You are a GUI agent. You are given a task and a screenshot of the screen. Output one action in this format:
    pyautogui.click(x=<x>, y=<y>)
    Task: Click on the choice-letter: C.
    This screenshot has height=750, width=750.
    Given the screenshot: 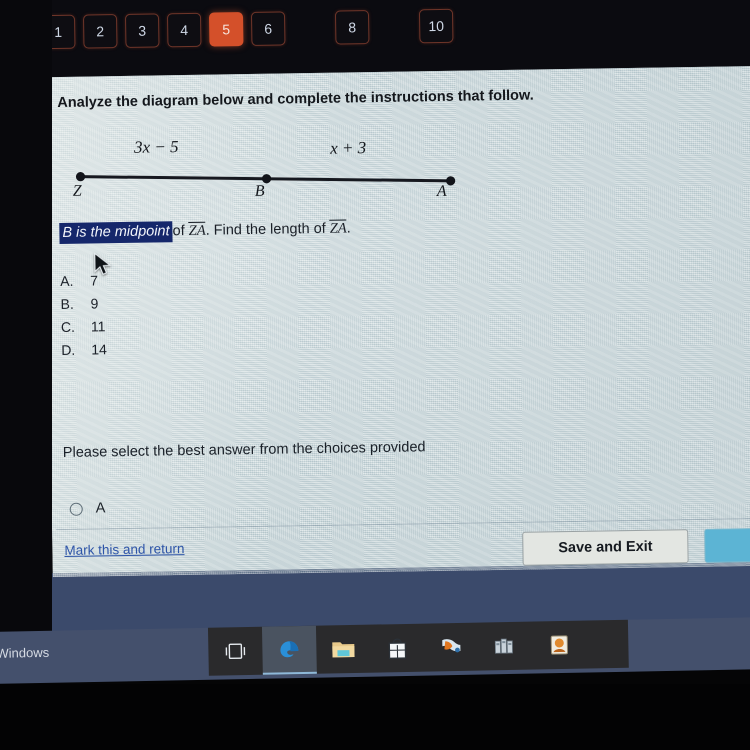 What is the action you would take?
    pyautogui.click(x=68, y=326)
    